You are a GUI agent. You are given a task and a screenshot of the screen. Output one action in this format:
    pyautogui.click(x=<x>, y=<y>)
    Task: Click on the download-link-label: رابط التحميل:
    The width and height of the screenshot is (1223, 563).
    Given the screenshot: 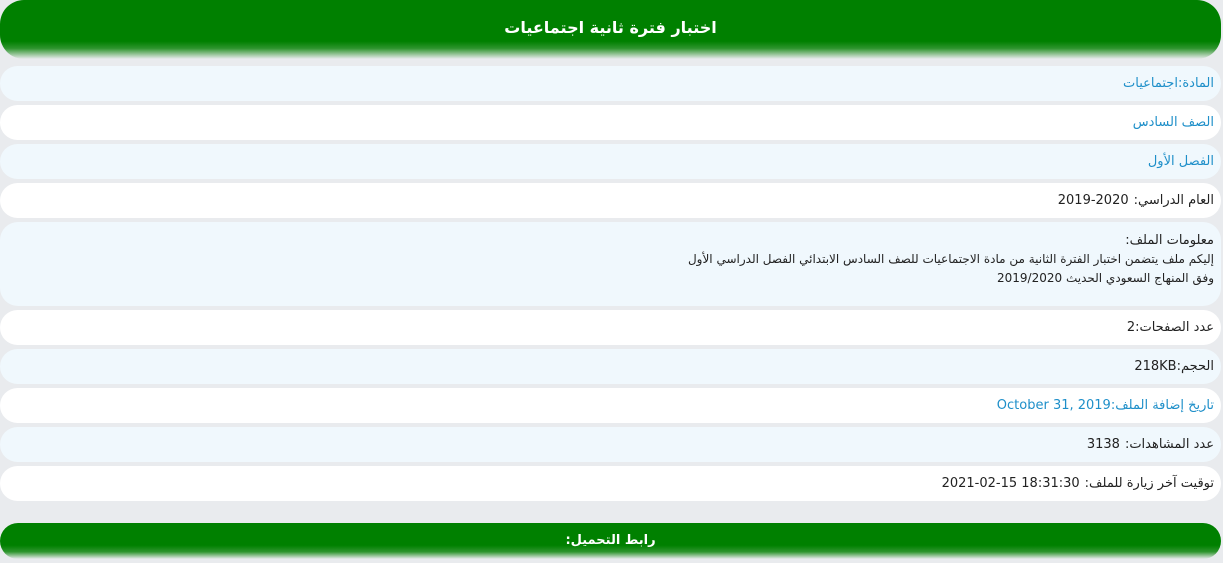 What is the action you would take?
    pyautogui.click(x=610, y=540)
    